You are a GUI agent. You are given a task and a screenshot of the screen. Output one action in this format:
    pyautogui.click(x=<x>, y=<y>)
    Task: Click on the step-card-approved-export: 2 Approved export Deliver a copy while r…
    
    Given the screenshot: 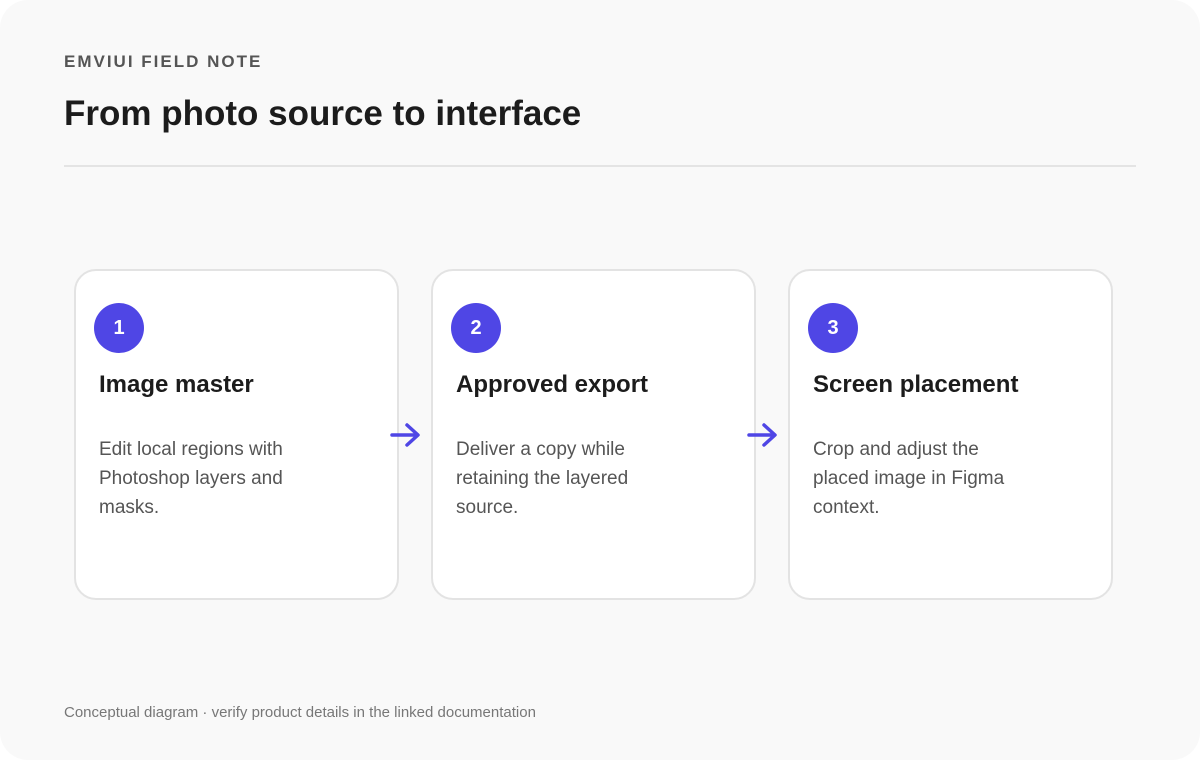 What is the action you would take?
    pyautogui.click(x=593, y=434)
    